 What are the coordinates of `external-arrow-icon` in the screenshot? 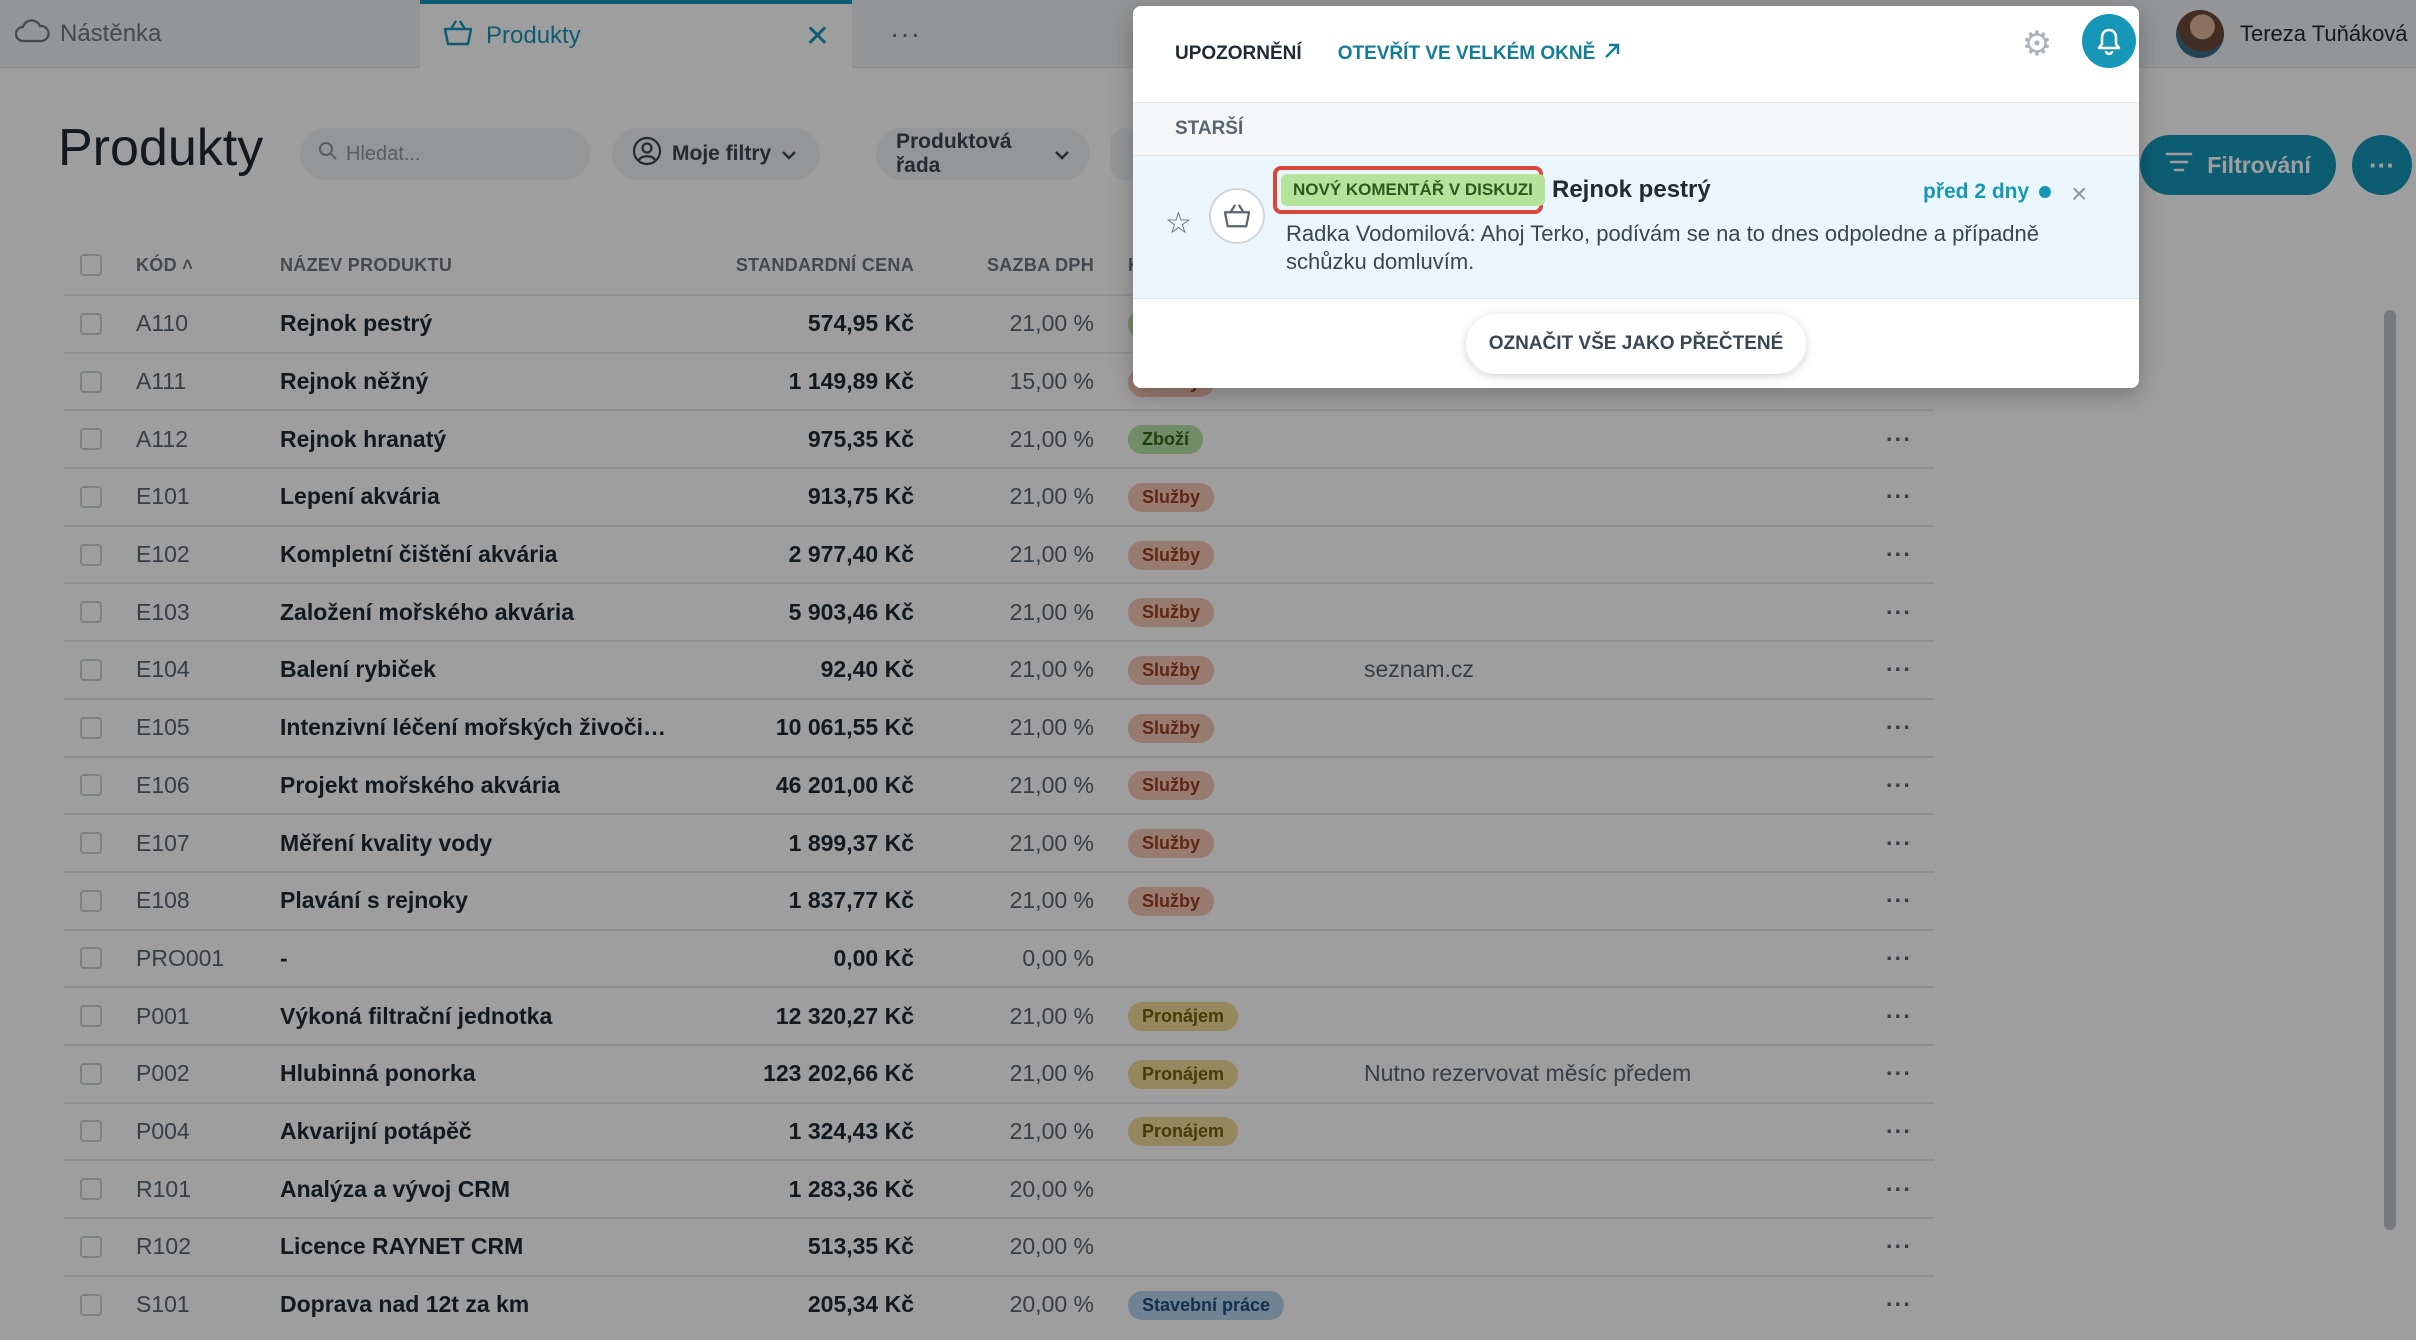 It's located at (1612, 54).